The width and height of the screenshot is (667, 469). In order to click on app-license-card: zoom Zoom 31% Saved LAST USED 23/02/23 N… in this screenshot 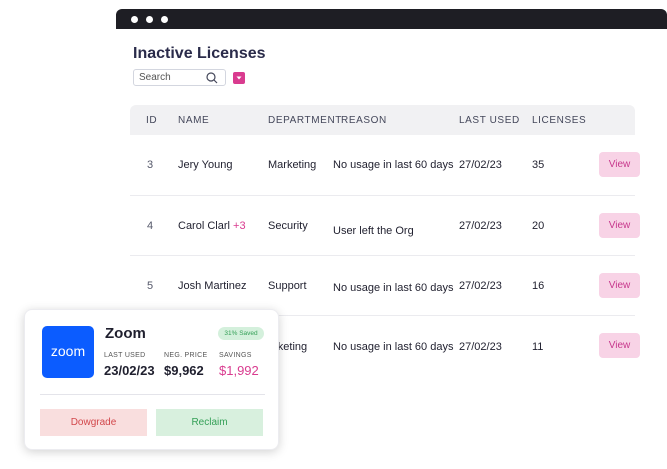, I will do `click(151, 379)`.